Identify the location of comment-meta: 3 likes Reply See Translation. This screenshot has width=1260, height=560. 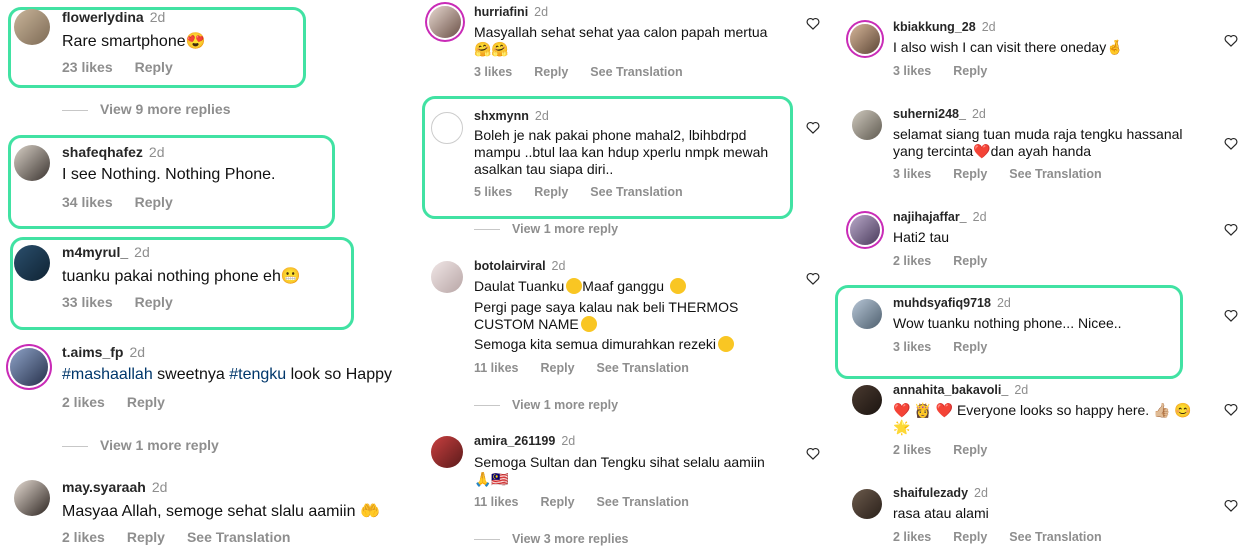
(589, 72).